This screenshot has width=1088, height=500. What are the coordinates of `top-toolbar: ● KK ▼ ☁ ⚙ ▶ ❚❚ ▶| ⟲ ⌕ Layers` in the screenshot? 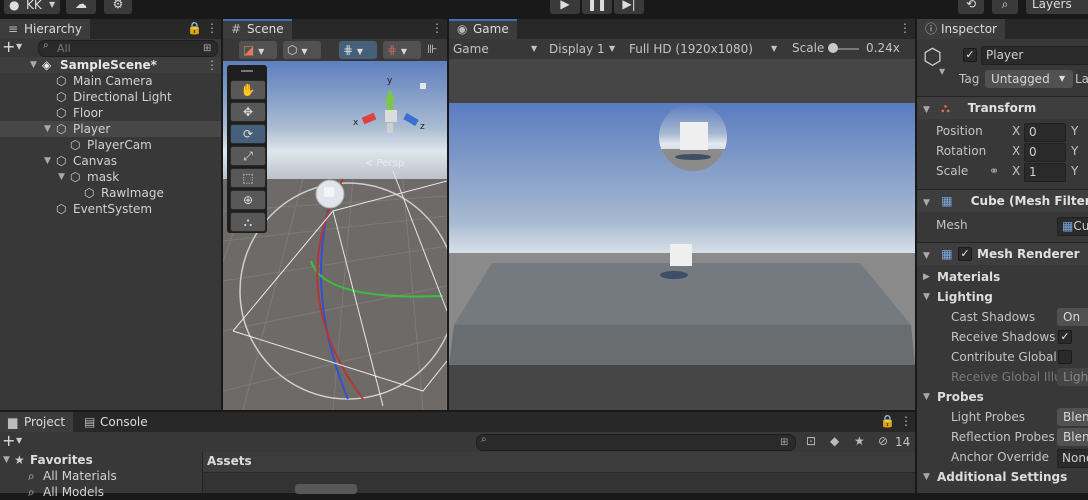 It's located at (544, 8).